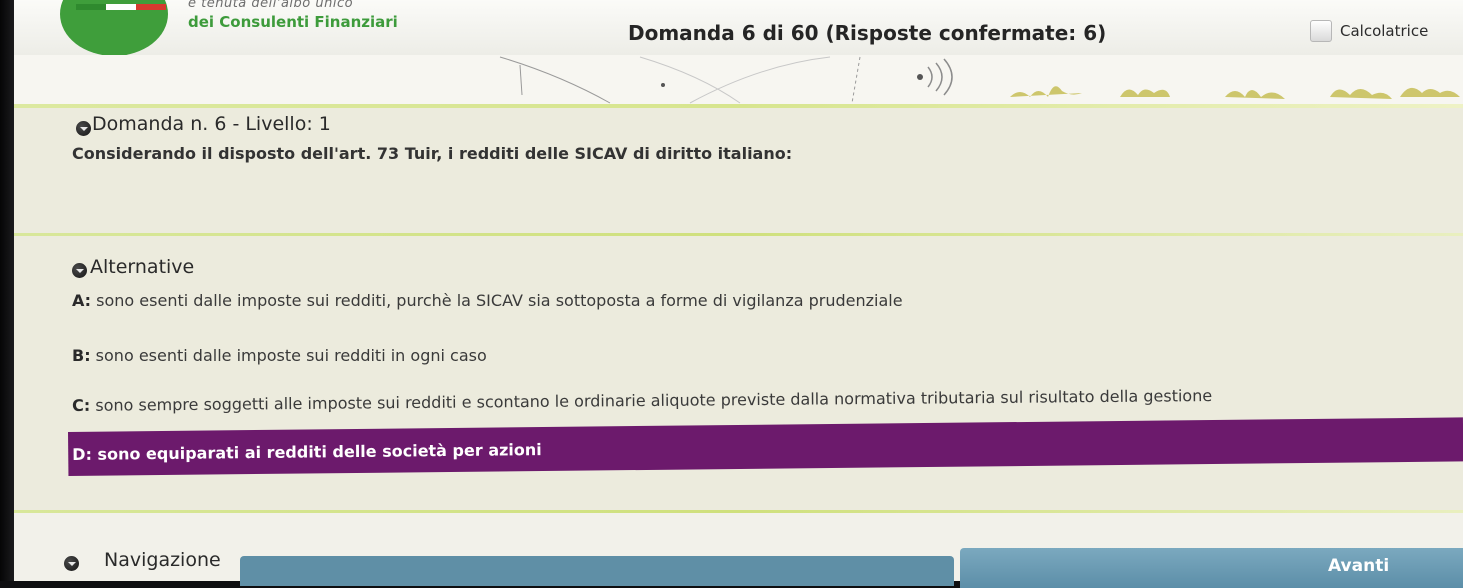  I want to click on calculator-button: Calcolatrice, so click(1369, 31).